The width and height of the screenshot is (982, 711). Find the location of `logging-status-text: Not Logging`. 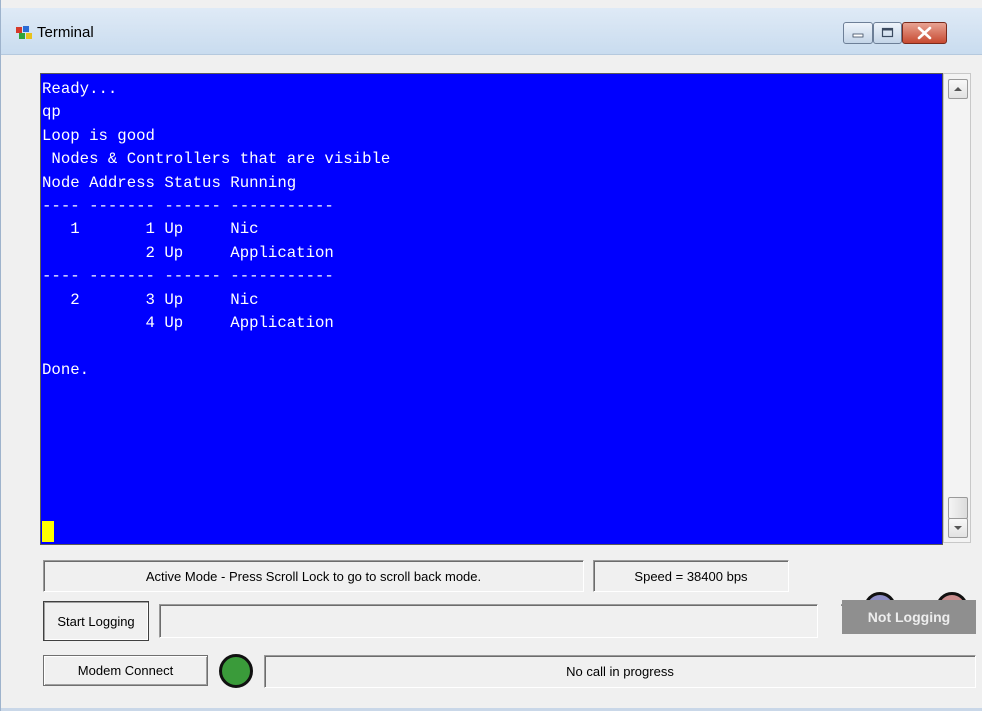

logging-status-text: Not Logging is located at coordinates (909, 617).